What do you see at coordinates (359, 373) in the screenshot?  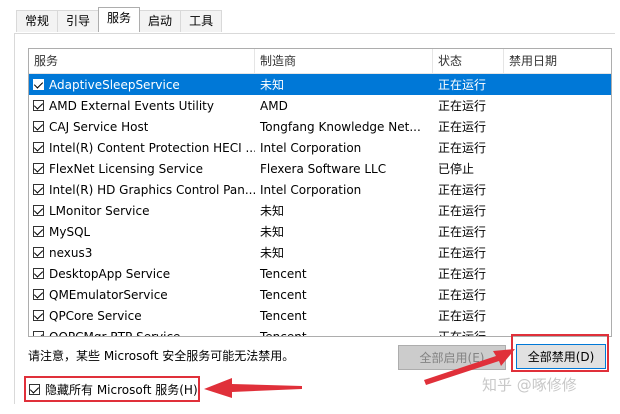 I see `annotation-arrows` at bounding box center [359, 373].